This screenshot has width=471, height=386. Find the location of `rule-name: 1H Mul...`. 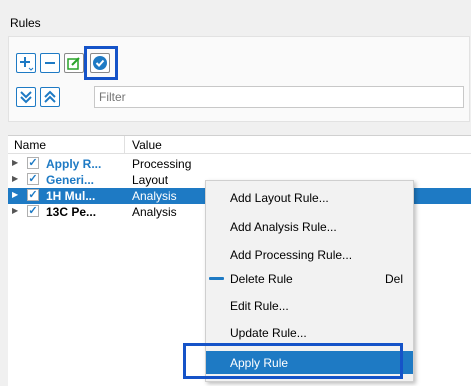

rule-name: 1H Mul... is located at coordinates (71, 196).